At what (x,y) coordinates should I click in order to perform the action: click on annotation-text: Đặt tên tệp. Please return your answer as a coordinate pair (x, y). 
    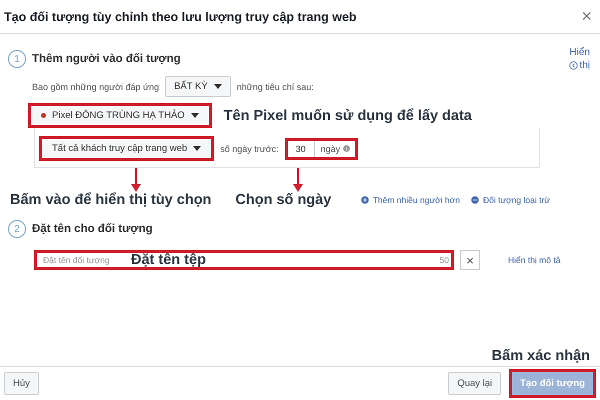
    Looking at the image, I should click on (168, 260).